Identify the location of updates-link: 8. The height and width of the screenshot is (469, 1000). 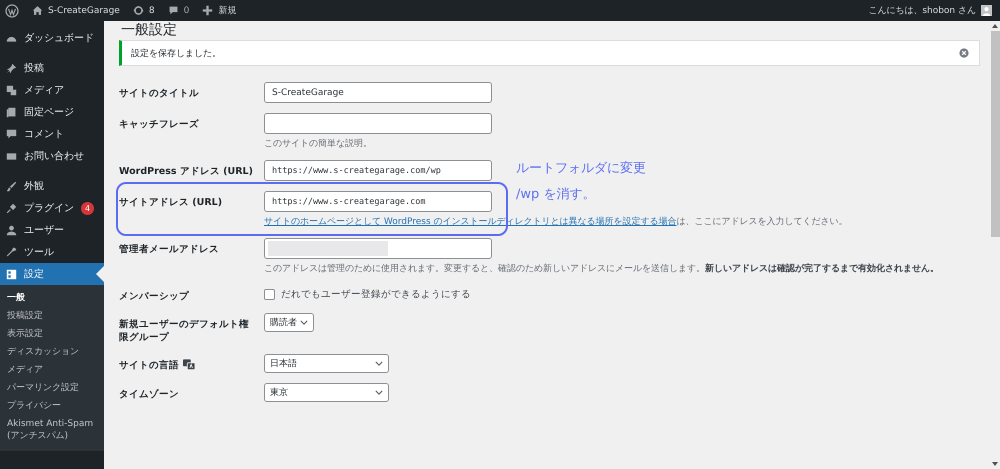
(143, 10).